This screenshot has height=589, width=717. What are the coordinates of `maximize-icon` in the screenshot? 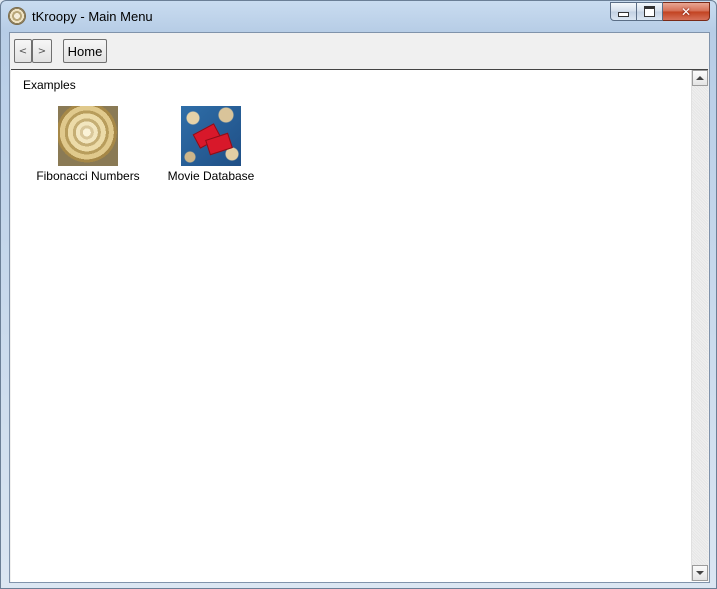 It's located at (649, 11).